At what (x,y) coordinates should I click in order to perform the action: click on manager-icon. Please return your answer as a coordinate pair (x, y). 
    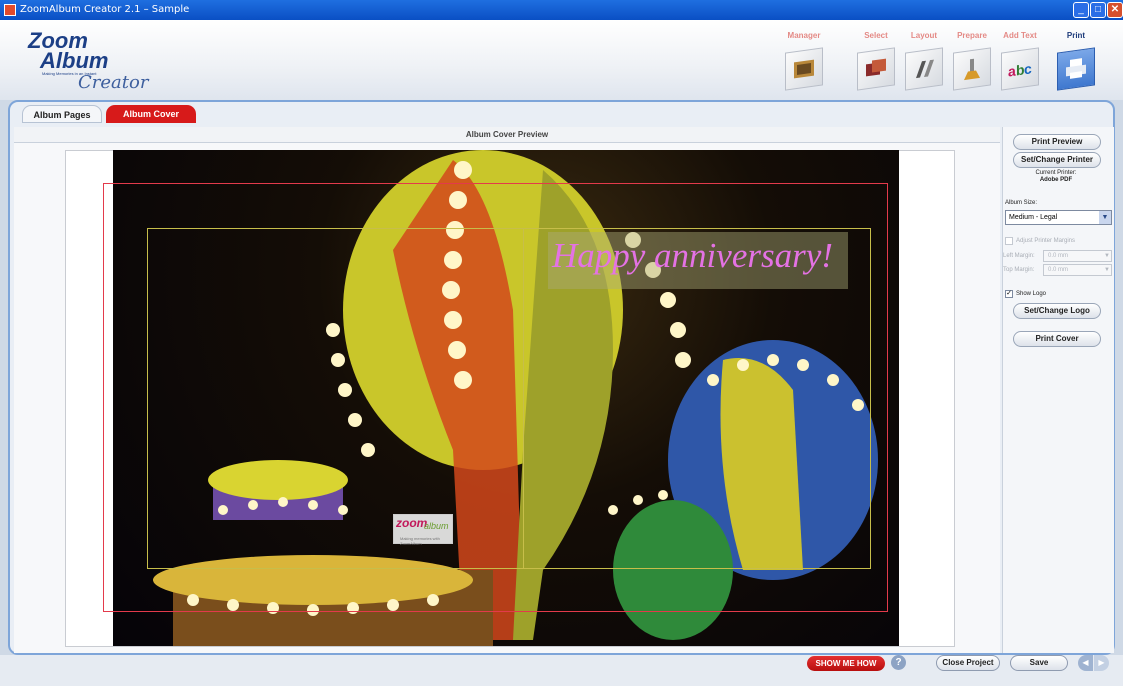
    Looking at the image, I should click on (804, 69).